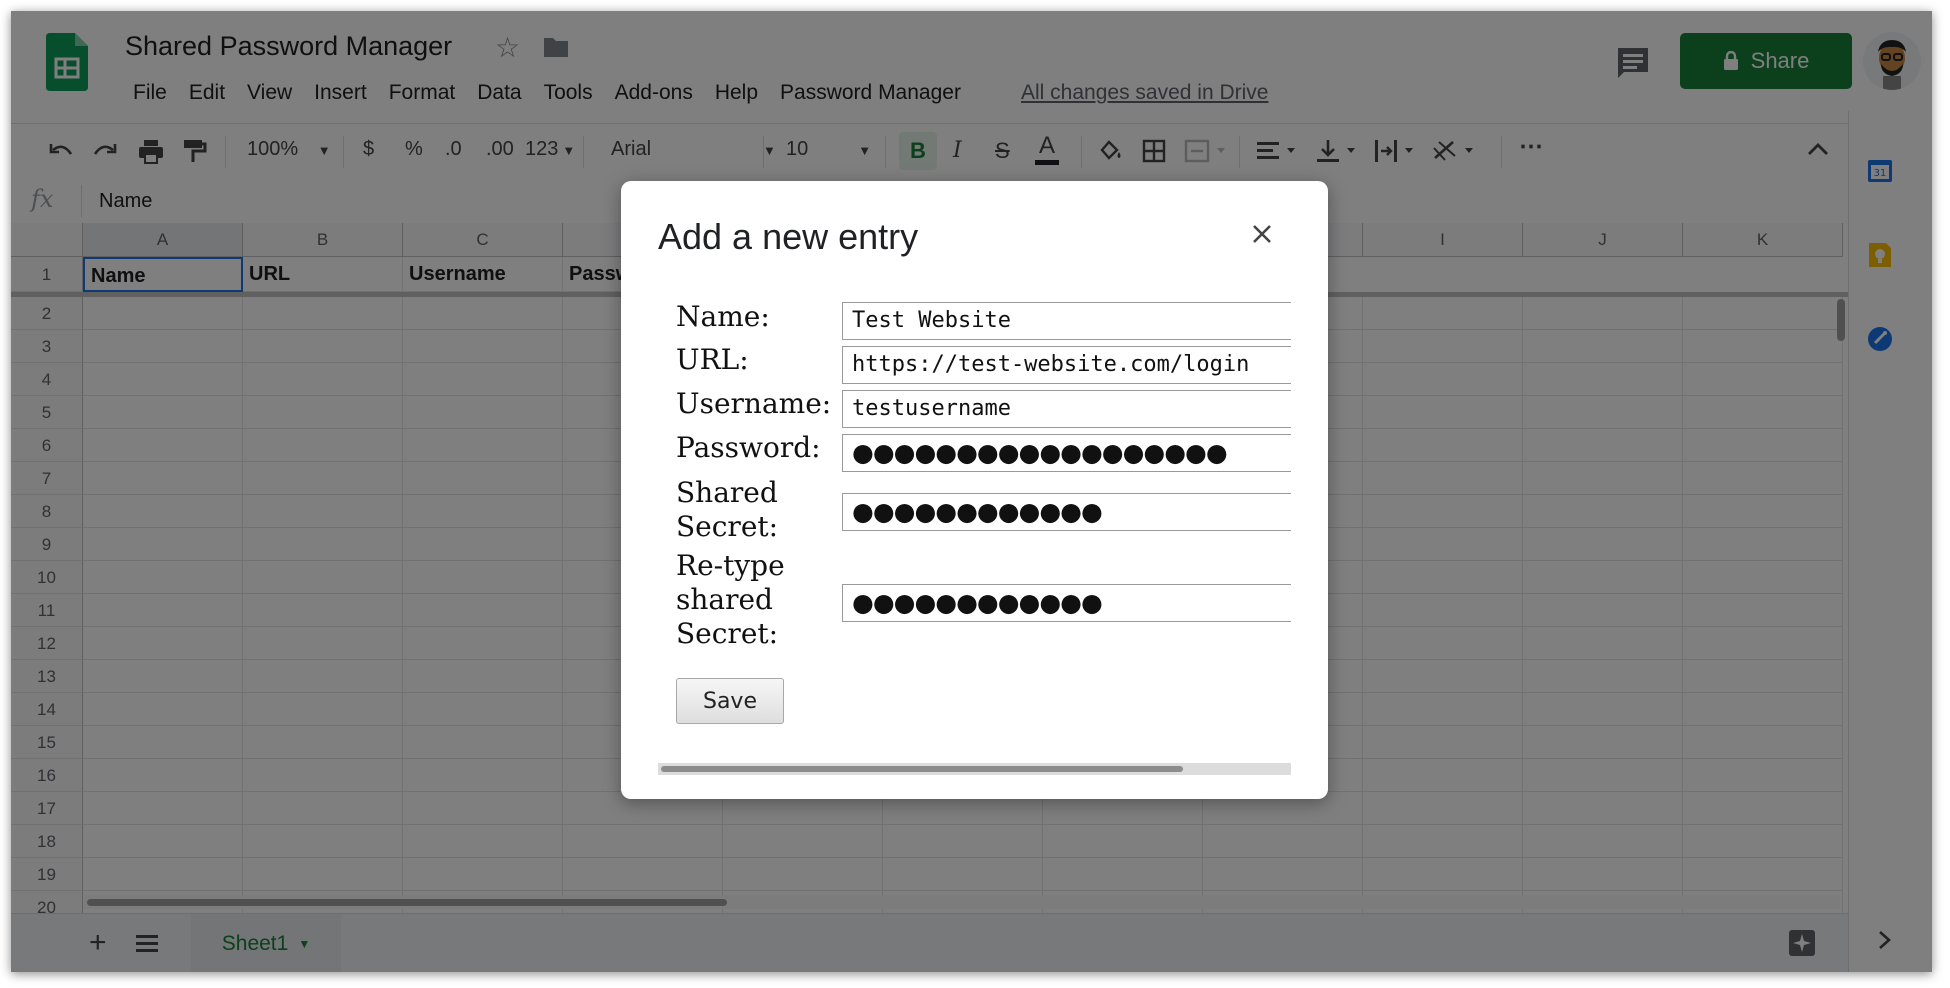 Image resolution: width=1950 pixels, height=988 pixels. Describe the element at coordinates (730, 701) in the screenshot. I see `save-button: Save` at that location.